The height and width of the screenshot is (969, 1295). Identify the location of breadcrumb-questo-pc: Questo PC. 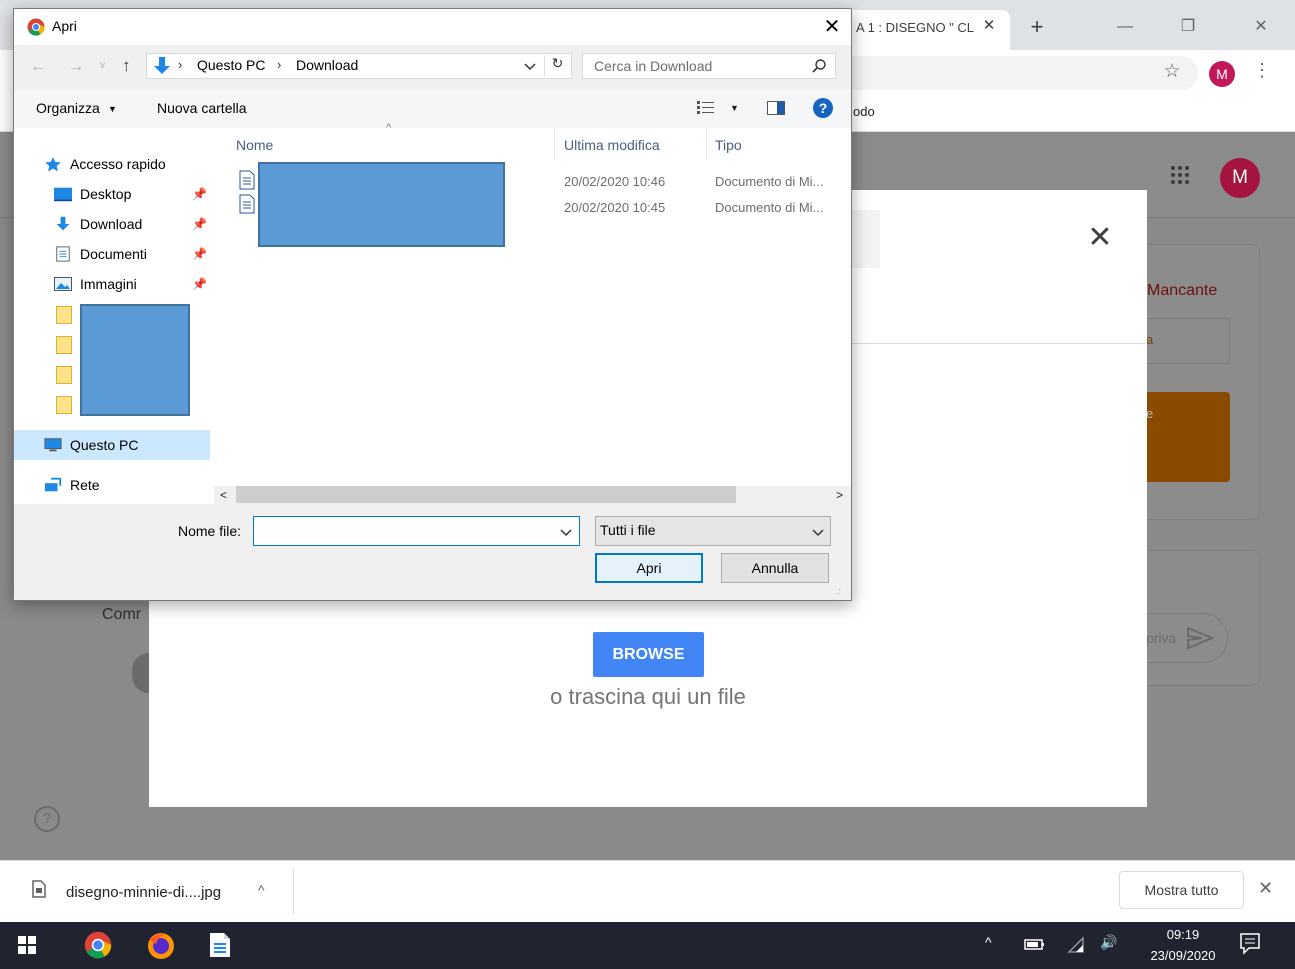
(231, 65).